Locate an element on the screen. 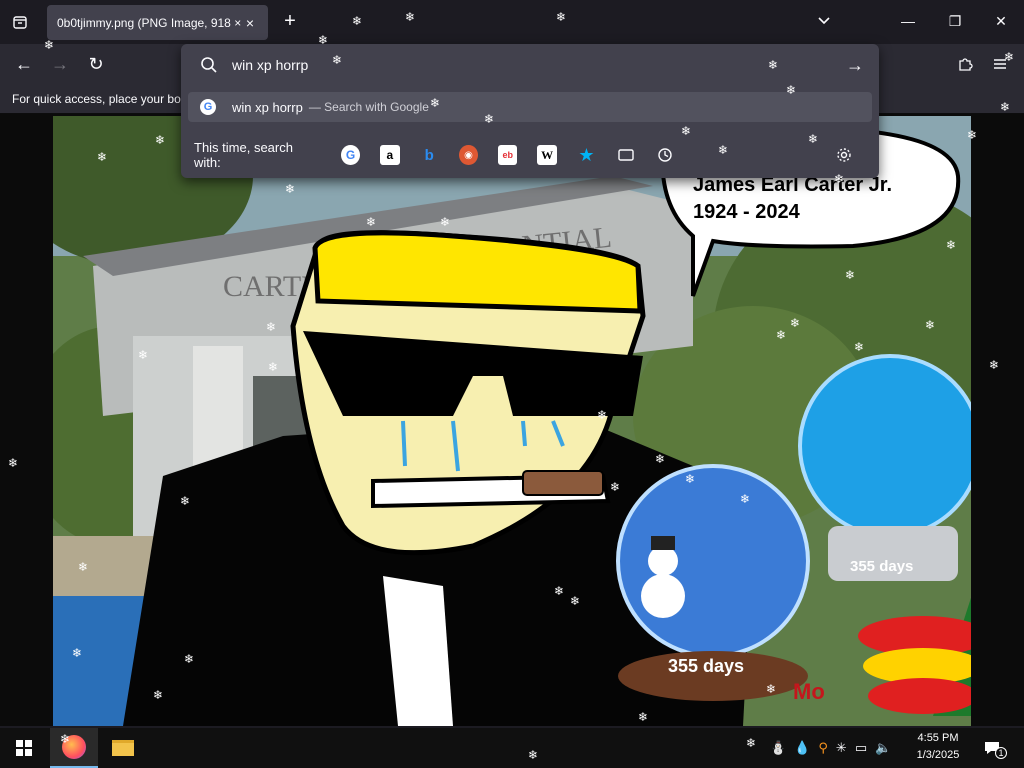 Image resolution: width=1024 pixels, height=768 pixels. ebay-icon: eb is located at coordinates (508, 155).